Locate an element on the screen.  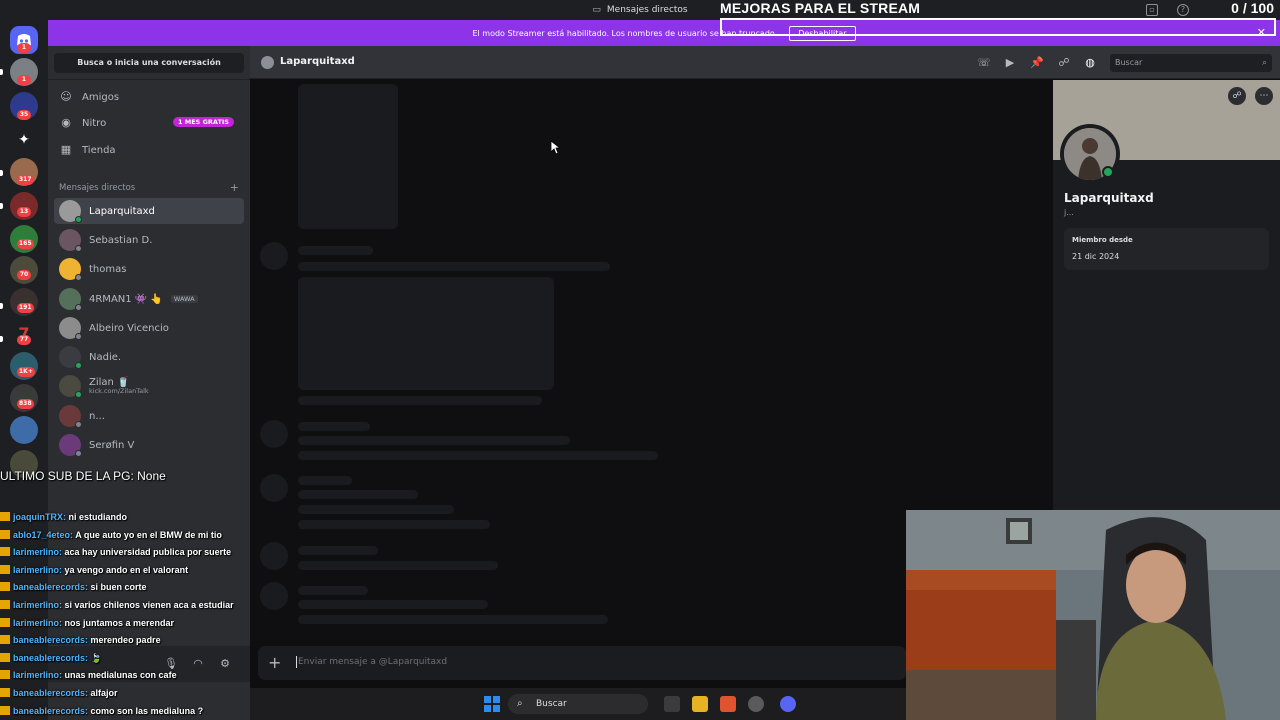
last-sub-overlay: ULTIMO SUB DE LA PG: None is located at coordinates (83, 476).